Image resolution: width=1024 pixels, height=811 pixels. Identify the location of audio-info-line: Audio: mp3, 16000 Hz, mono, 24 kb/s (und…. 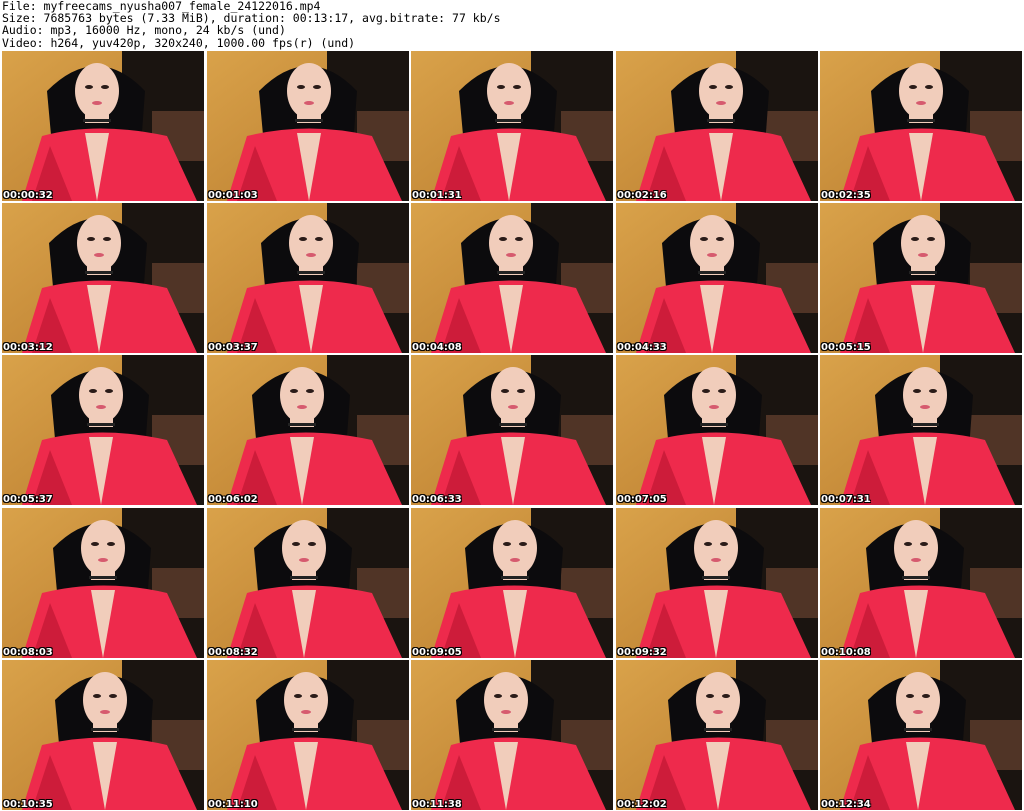
(144, 30).